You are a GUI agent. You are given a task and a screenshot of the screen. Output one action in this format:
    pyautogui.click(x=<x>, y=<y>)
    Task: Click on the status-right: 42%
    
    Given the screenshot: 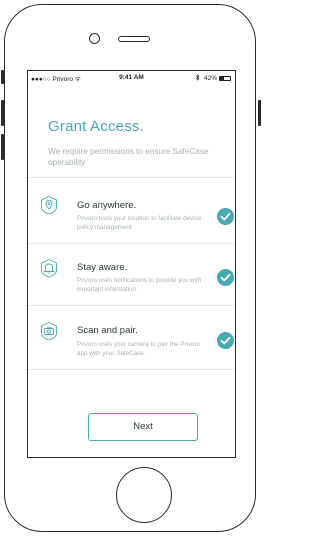 What is the action you would take?
    pyautogui.click(x=213, y=78)
    